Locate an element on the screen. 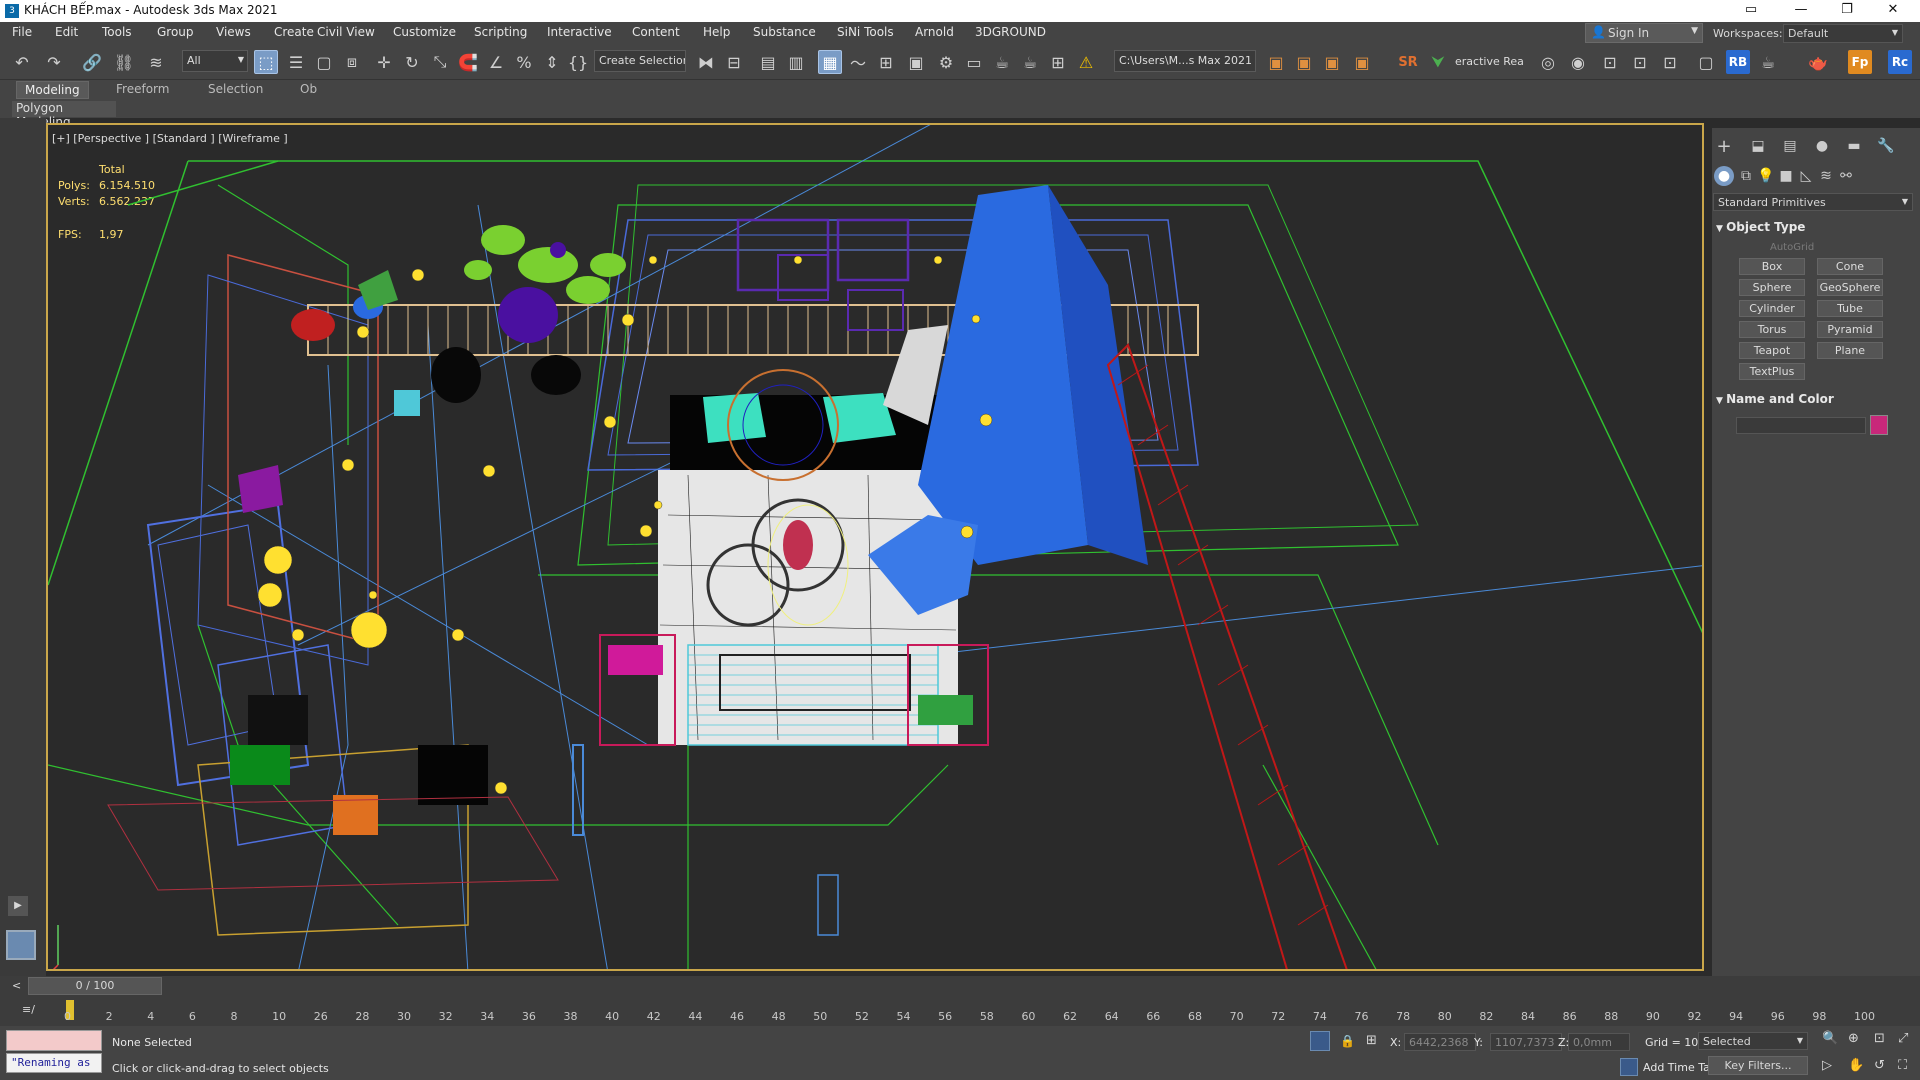  sr-button: SR is located at coordinates (1408, 62).